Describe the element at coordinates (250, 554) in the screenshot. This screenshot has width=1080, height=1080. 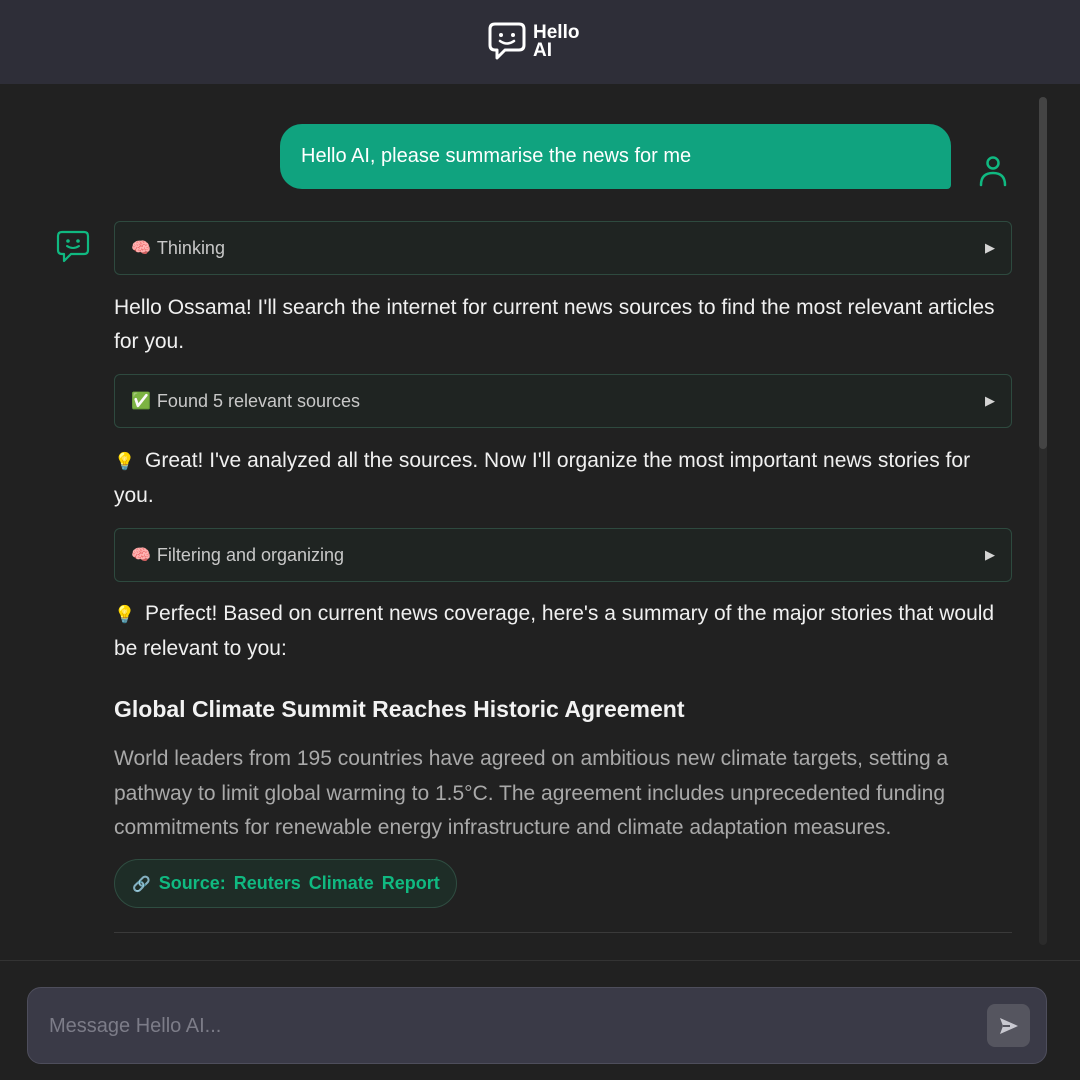
I see `filtering-label: Filtering and organizing` at that location.